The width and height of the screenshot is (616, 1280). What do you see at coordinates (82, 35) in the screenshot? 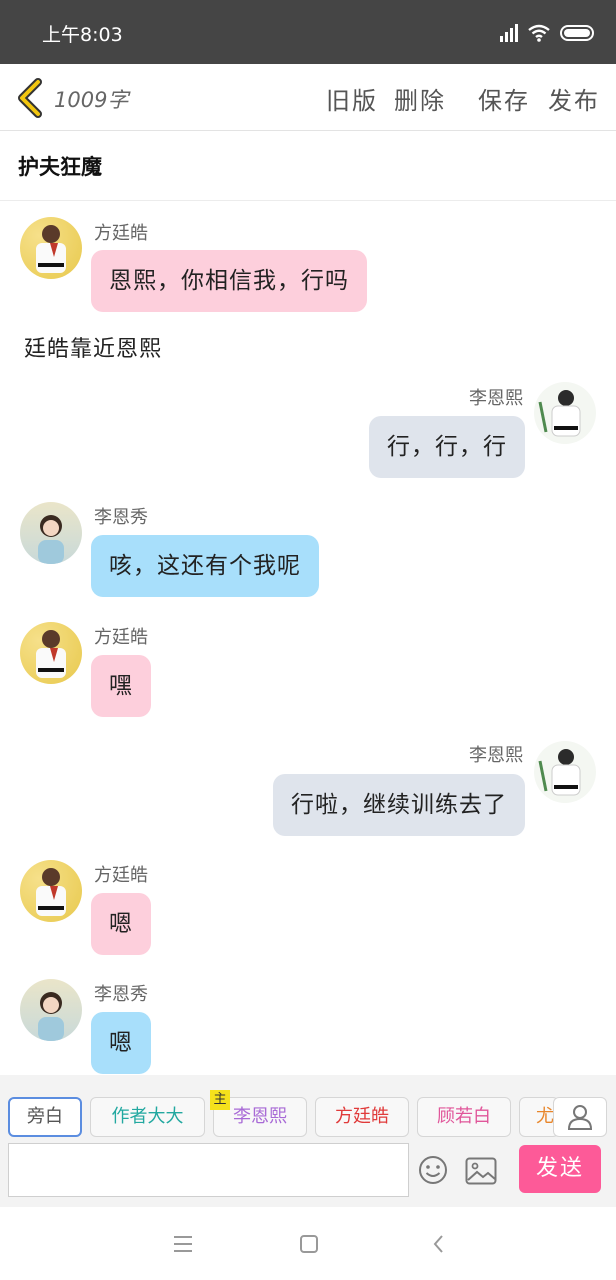
I see `status-time: 上午8:03` at bounding box center [82, 35].